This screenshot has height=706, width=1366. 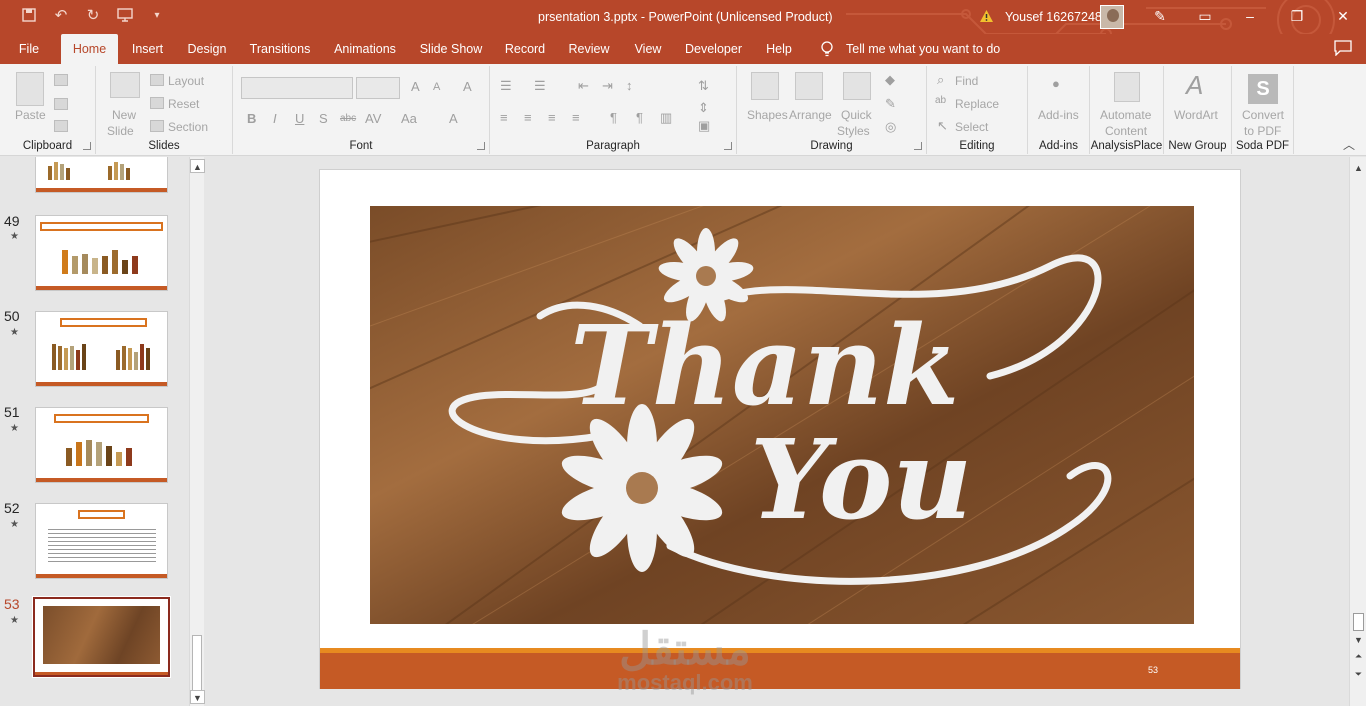 I want to click on ribbon-display-icon: ▭, so click(x=1205, y=16).